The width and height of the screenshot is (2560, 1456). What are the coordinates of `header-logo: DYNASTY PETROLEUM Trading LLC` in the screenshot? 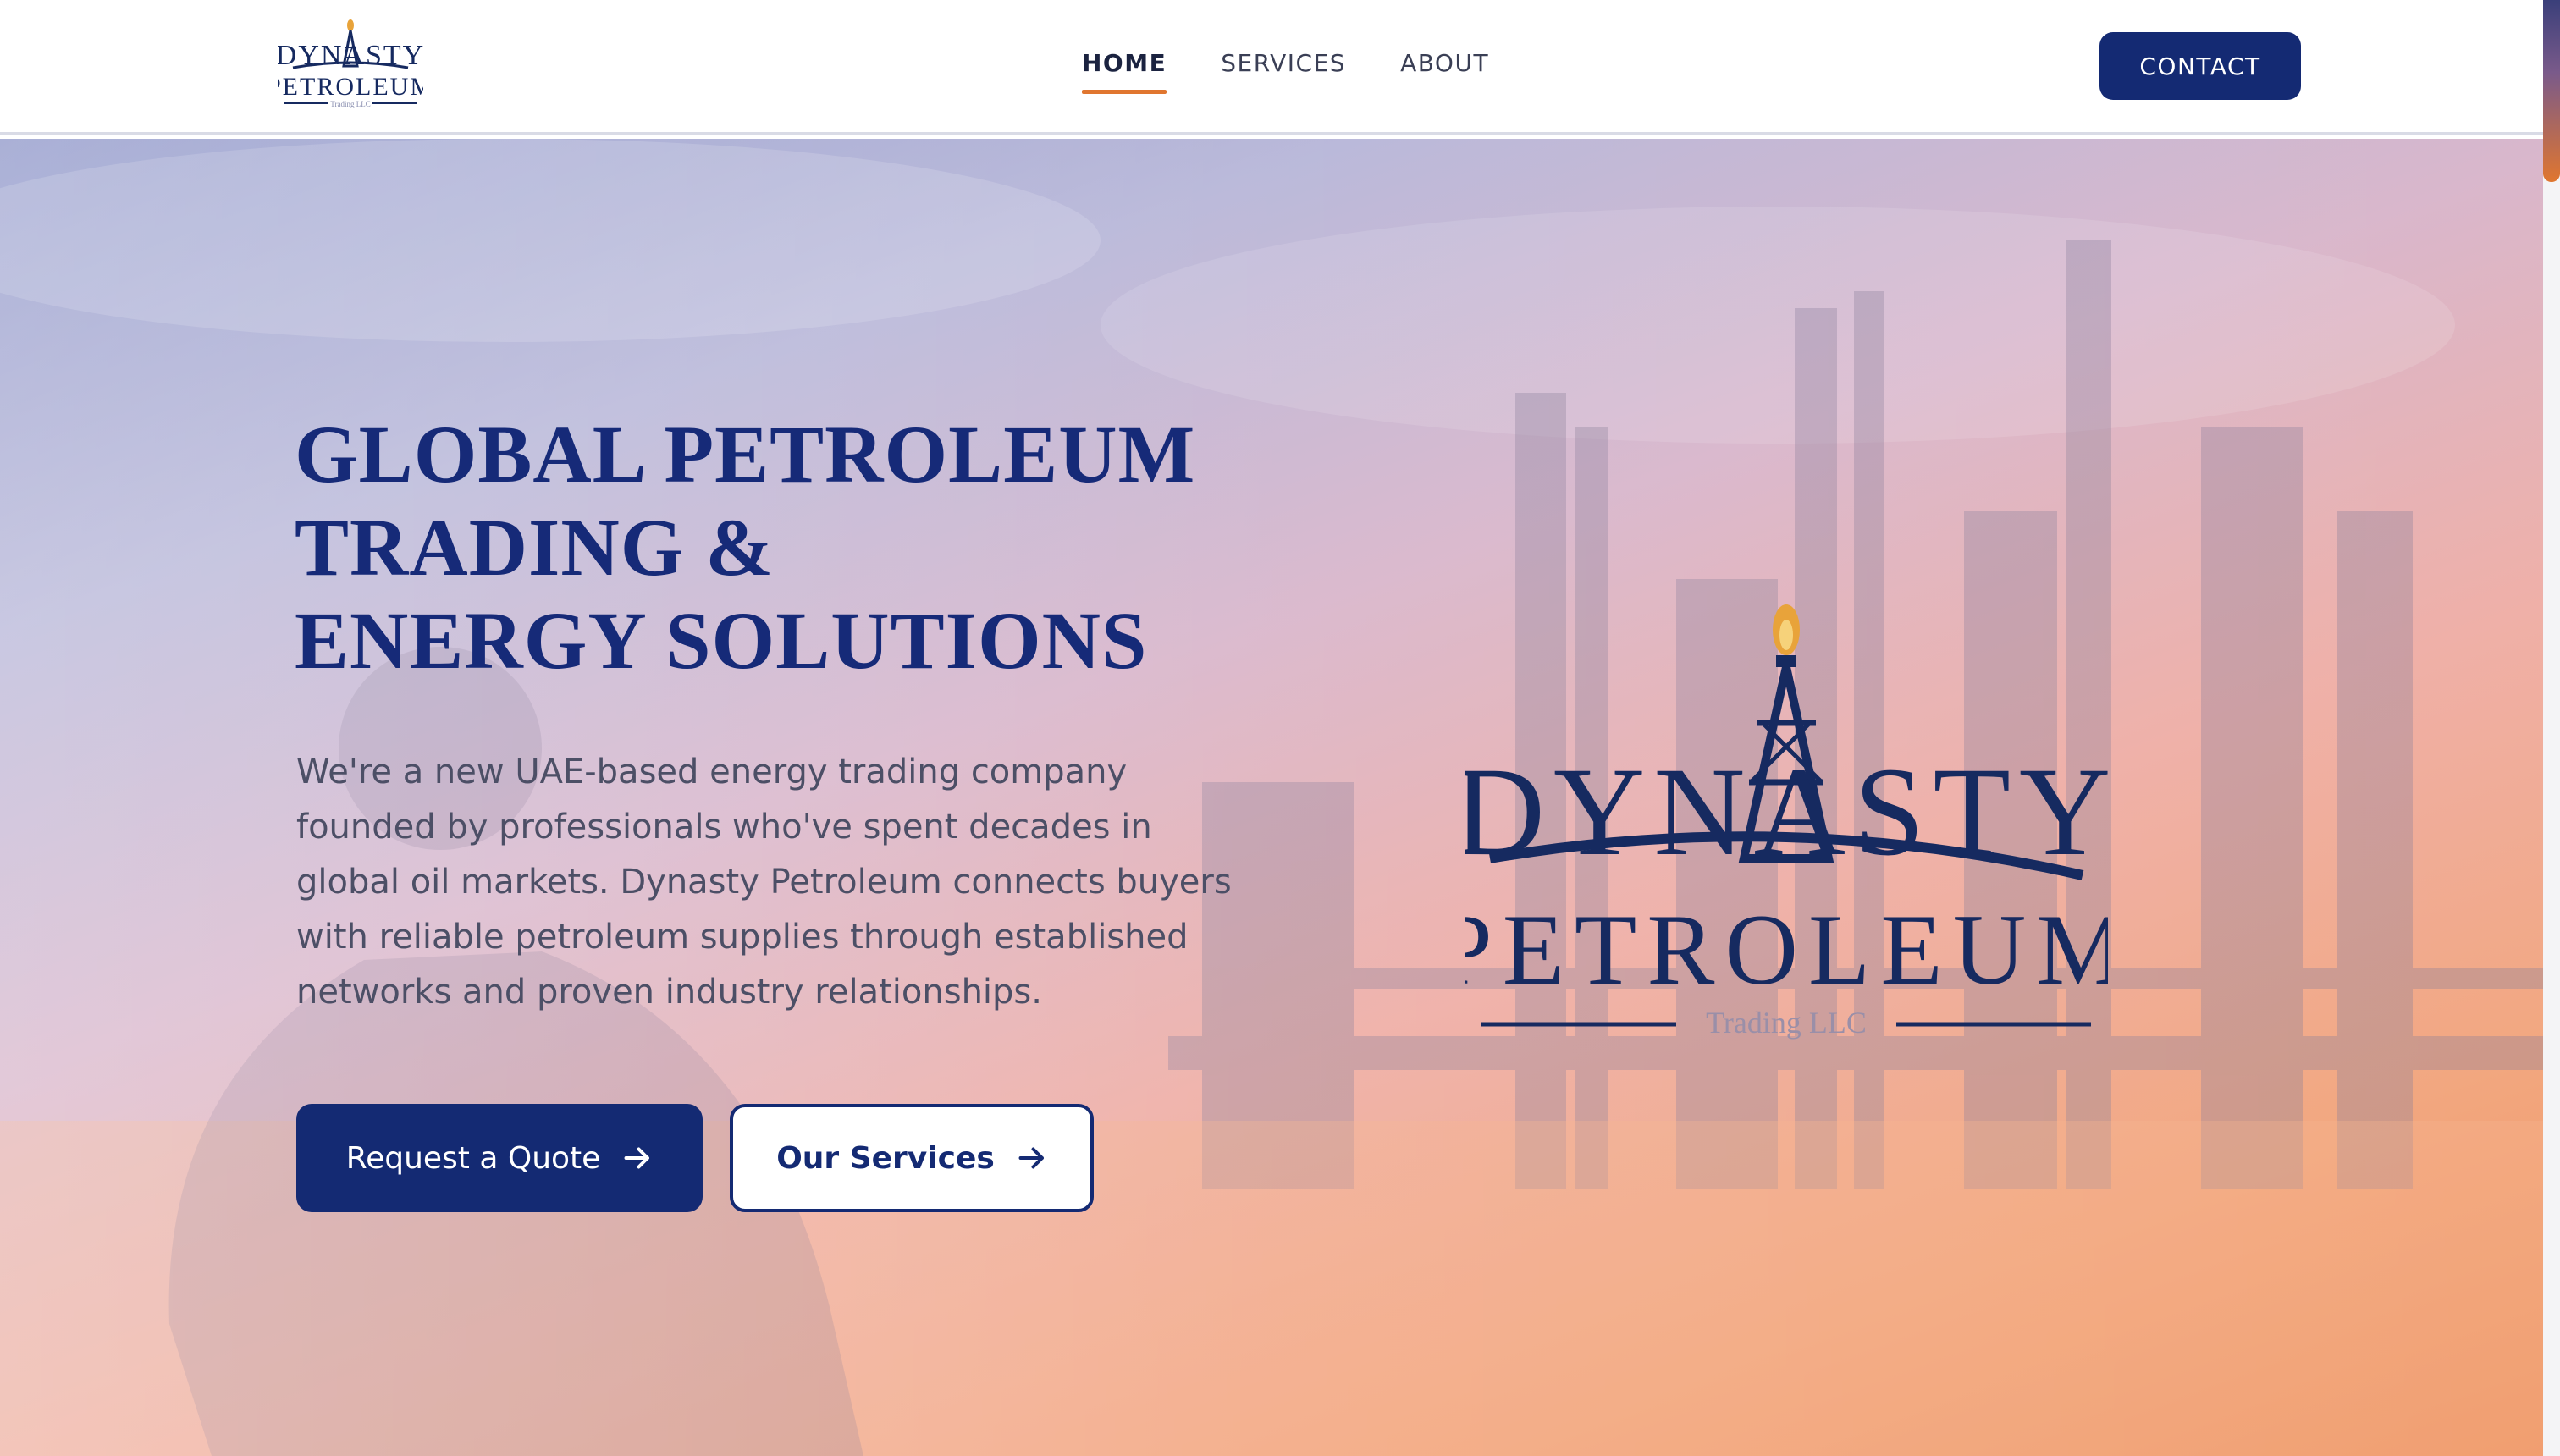 It's located at (350, 62).